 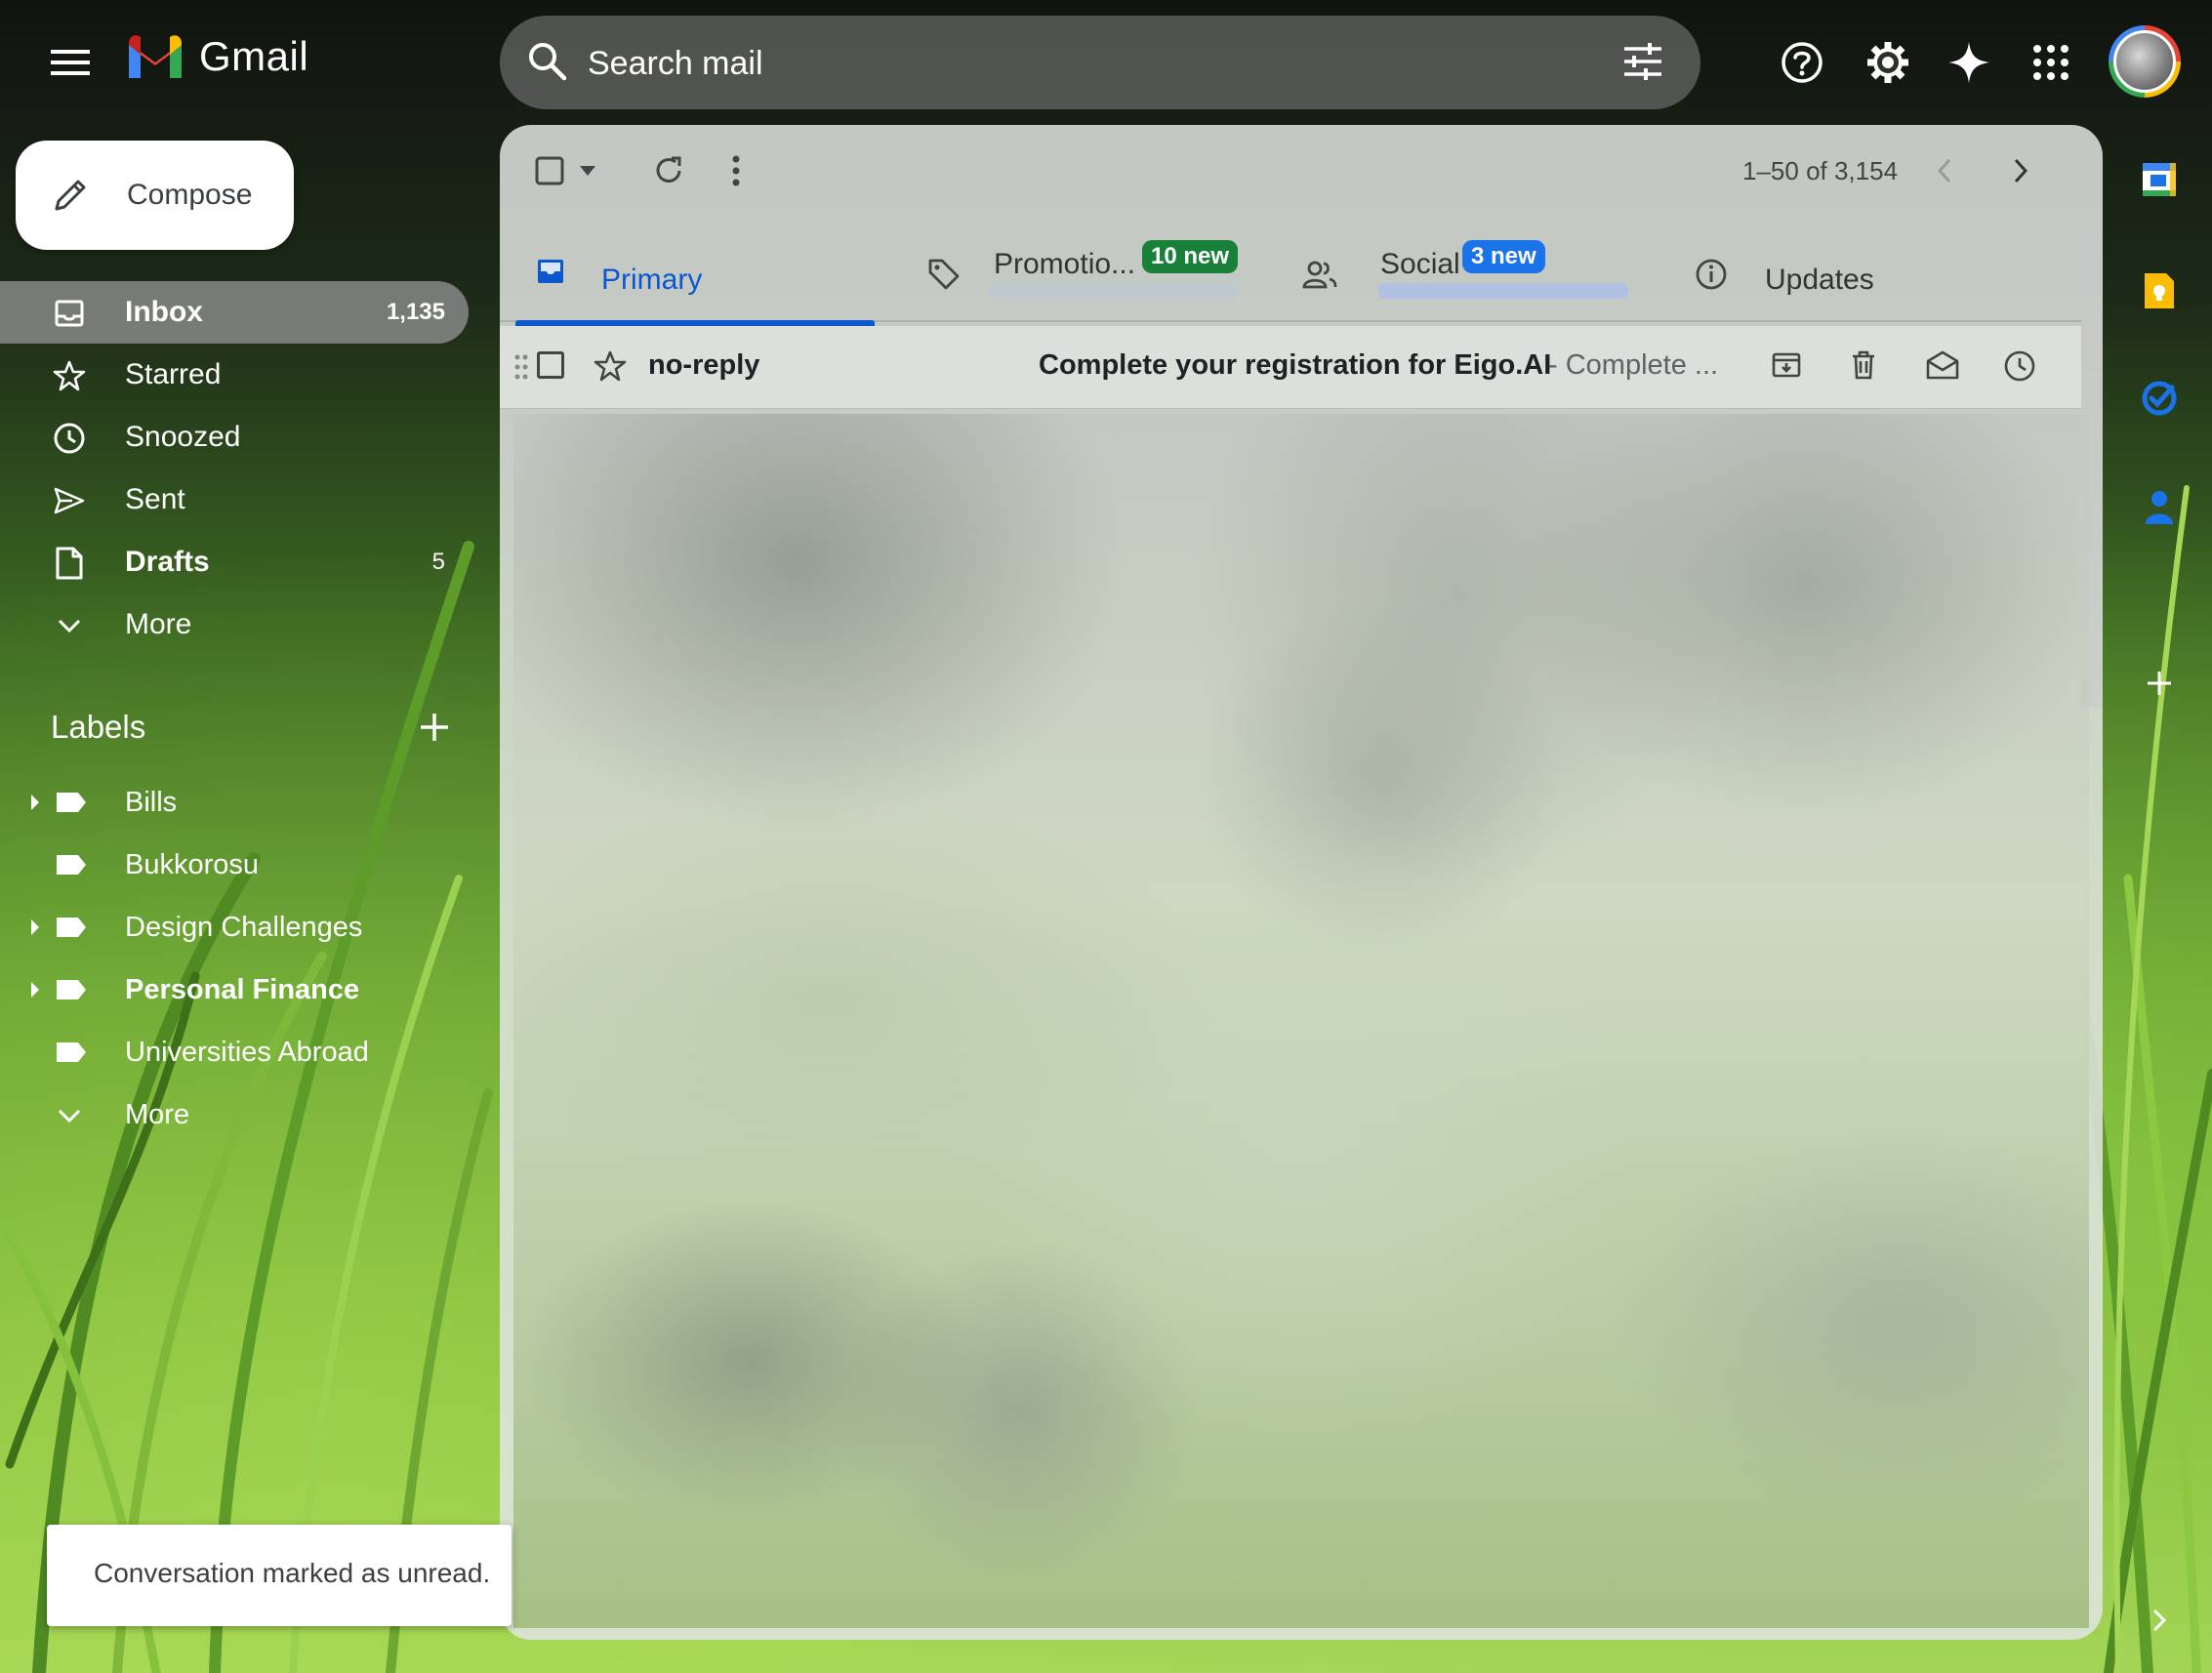 I want to click on scrollbar, so click(x=2092, y=463).